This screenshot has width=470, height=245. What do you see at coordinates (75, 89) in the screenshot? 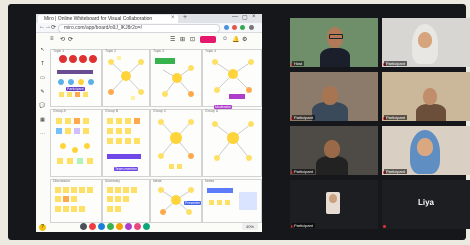
I see `cursor-label: Participant` at bounding box center [75, 89].